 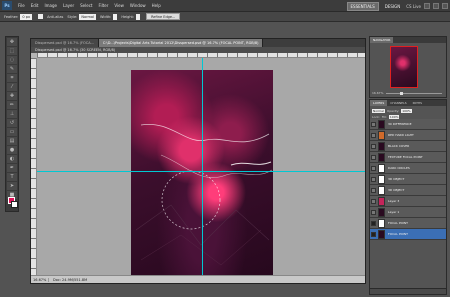 I want to click on layer-row: DARK CIRCLES, so click(x=408, y=168).